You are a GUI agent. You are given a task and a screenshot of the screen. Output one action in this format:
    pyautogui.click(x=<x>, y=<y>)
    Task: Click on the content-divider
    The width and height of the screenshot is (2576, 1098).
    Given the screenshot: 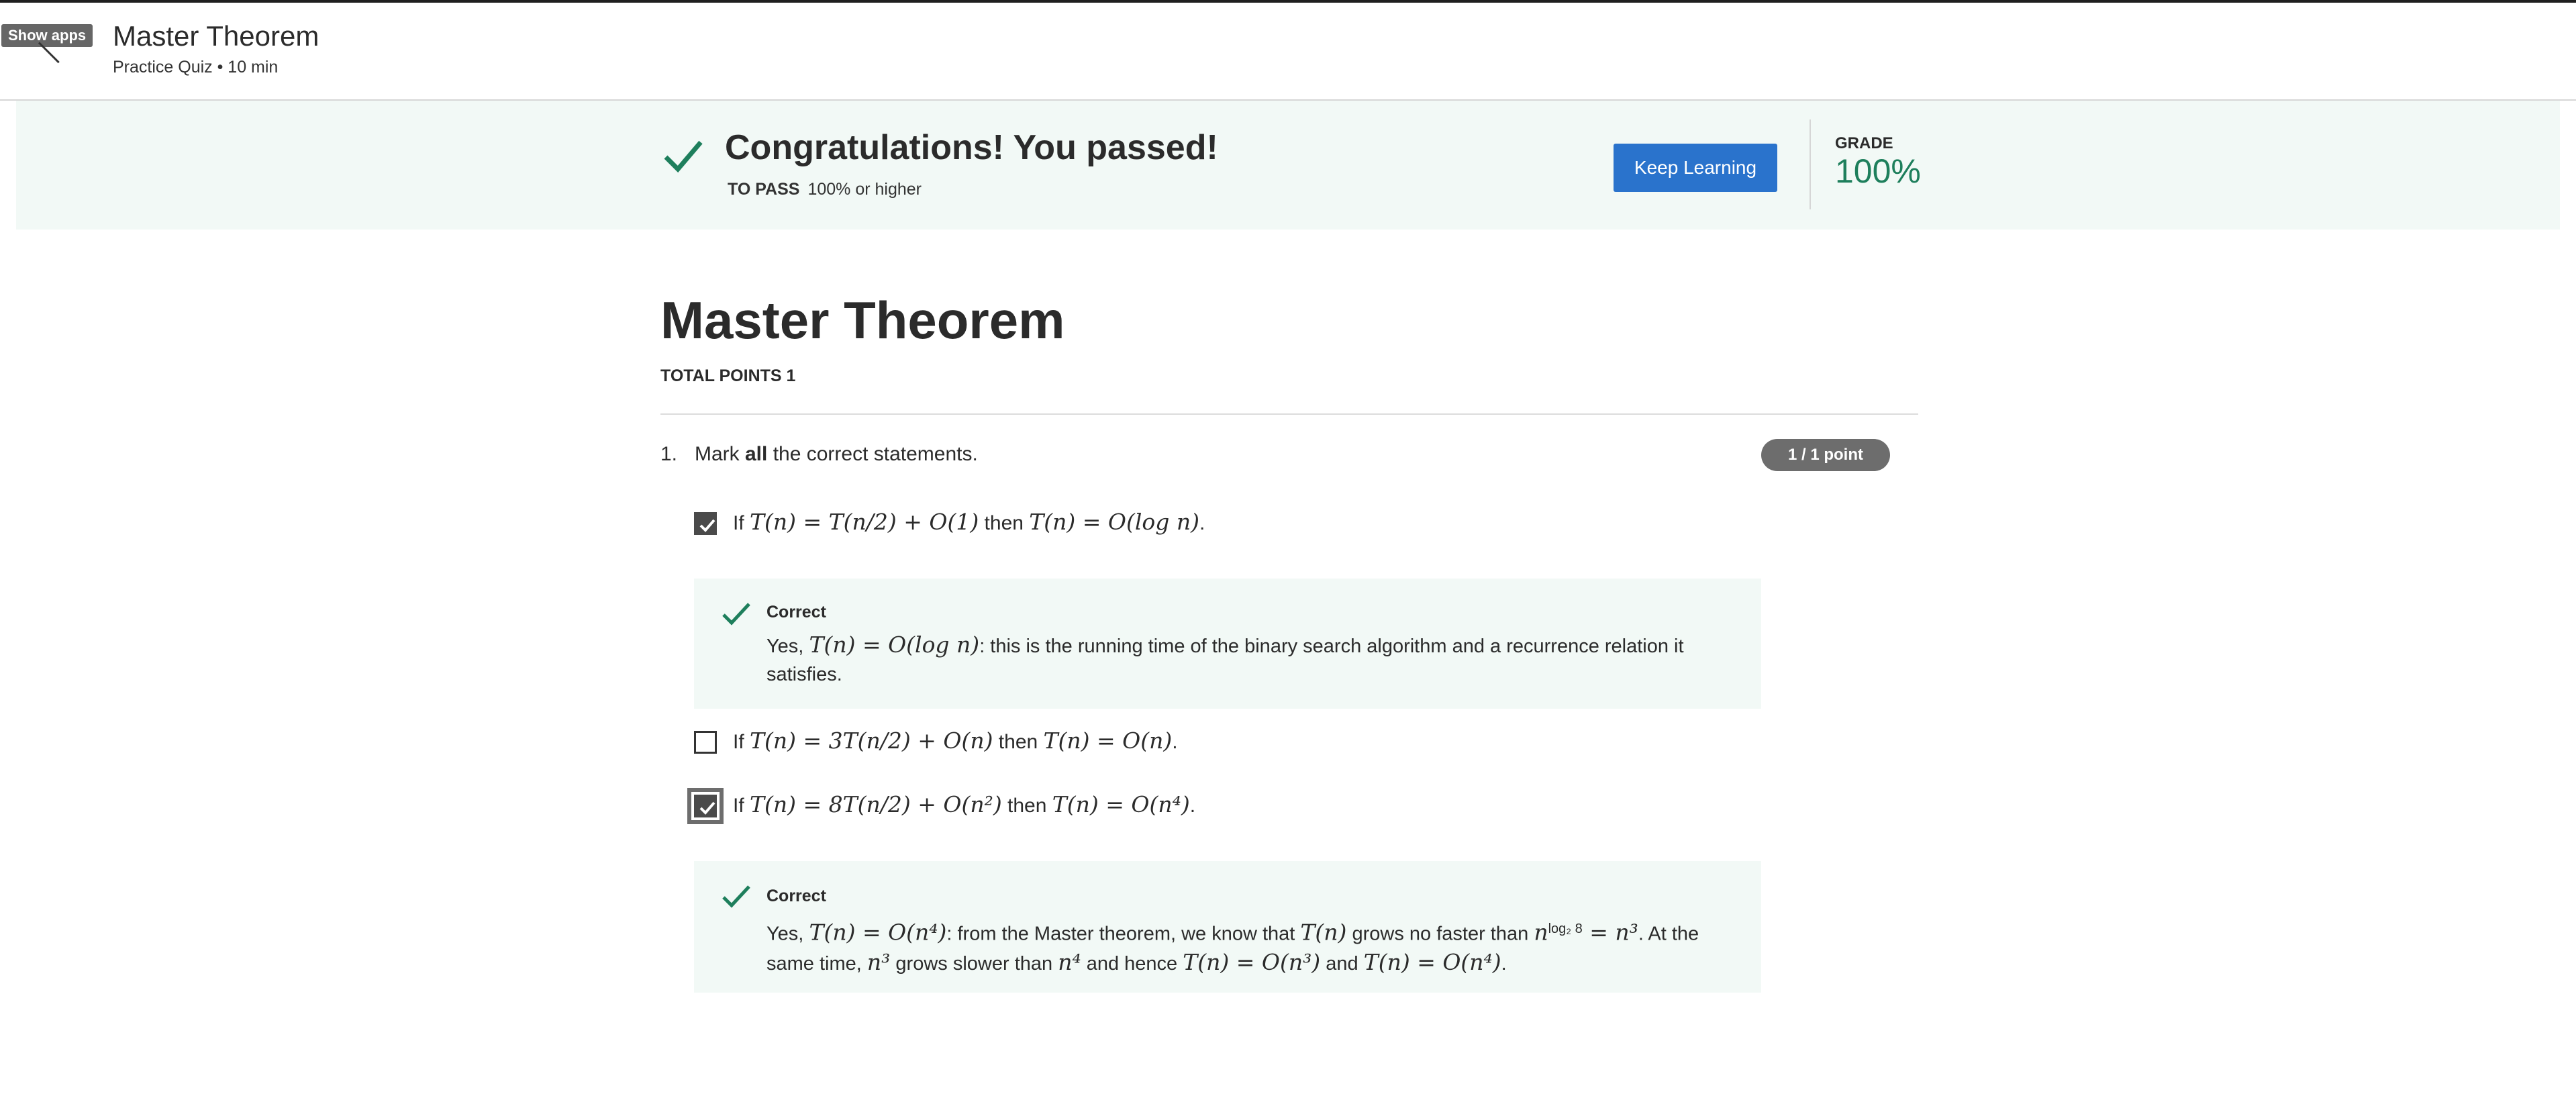 What is the action you would take?
    pyautogui.click(x=1289, y=414)
    